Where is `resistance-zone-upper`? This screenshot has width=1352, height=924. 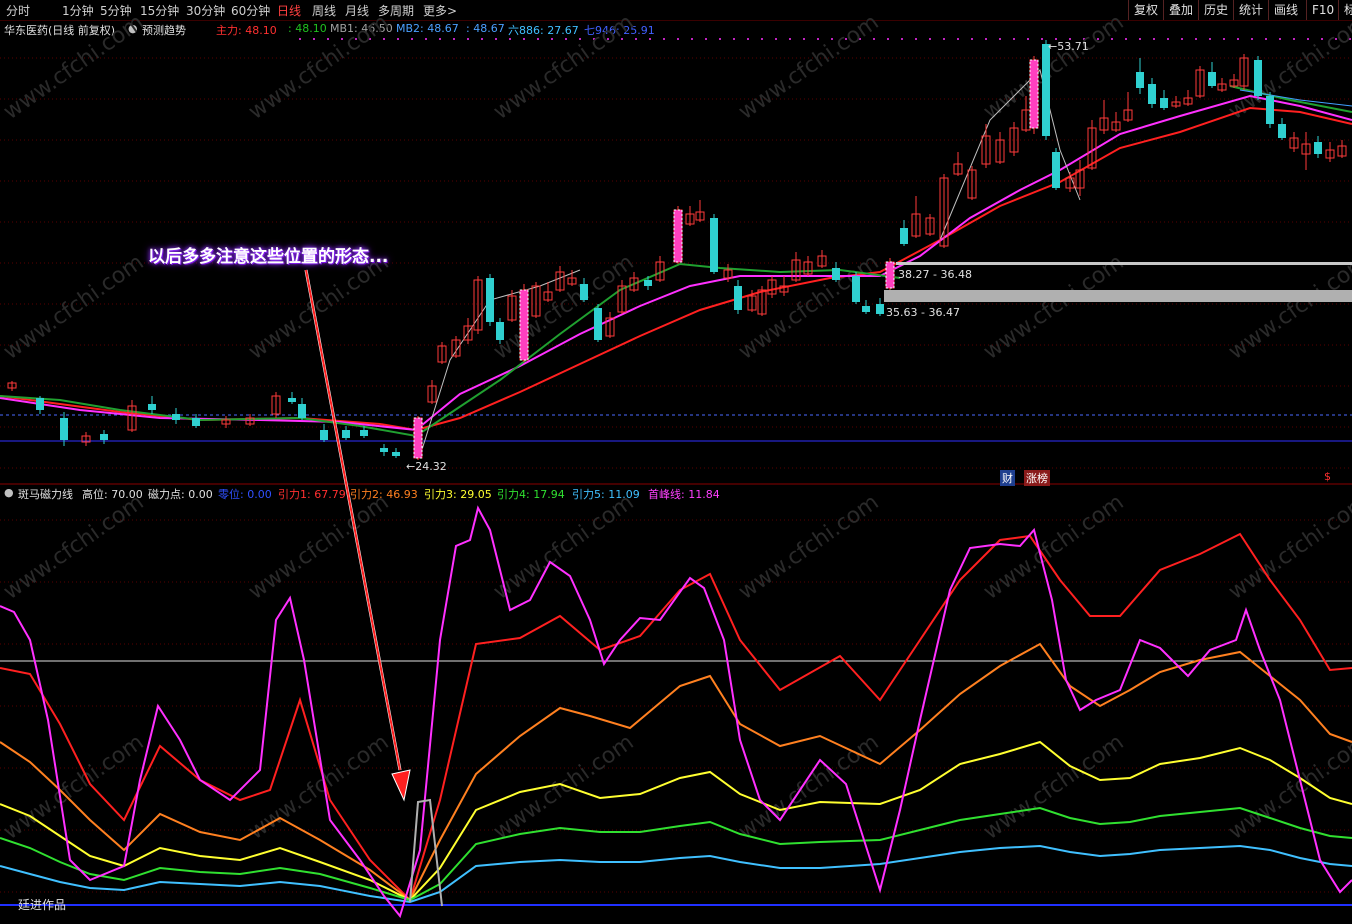
resistance-zone-upper is located at coordinates (1124, 263).